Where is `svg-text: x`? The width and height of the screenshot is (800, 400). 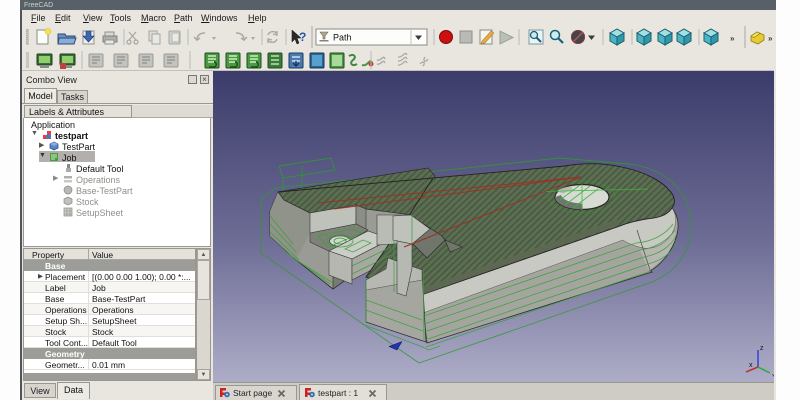
svg-text: x is located at coordinates (751, 365).